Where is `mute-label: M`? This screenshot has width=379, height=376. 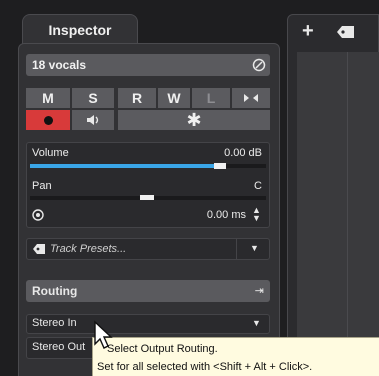 mute-label: M is located at coordinates (48, 98).